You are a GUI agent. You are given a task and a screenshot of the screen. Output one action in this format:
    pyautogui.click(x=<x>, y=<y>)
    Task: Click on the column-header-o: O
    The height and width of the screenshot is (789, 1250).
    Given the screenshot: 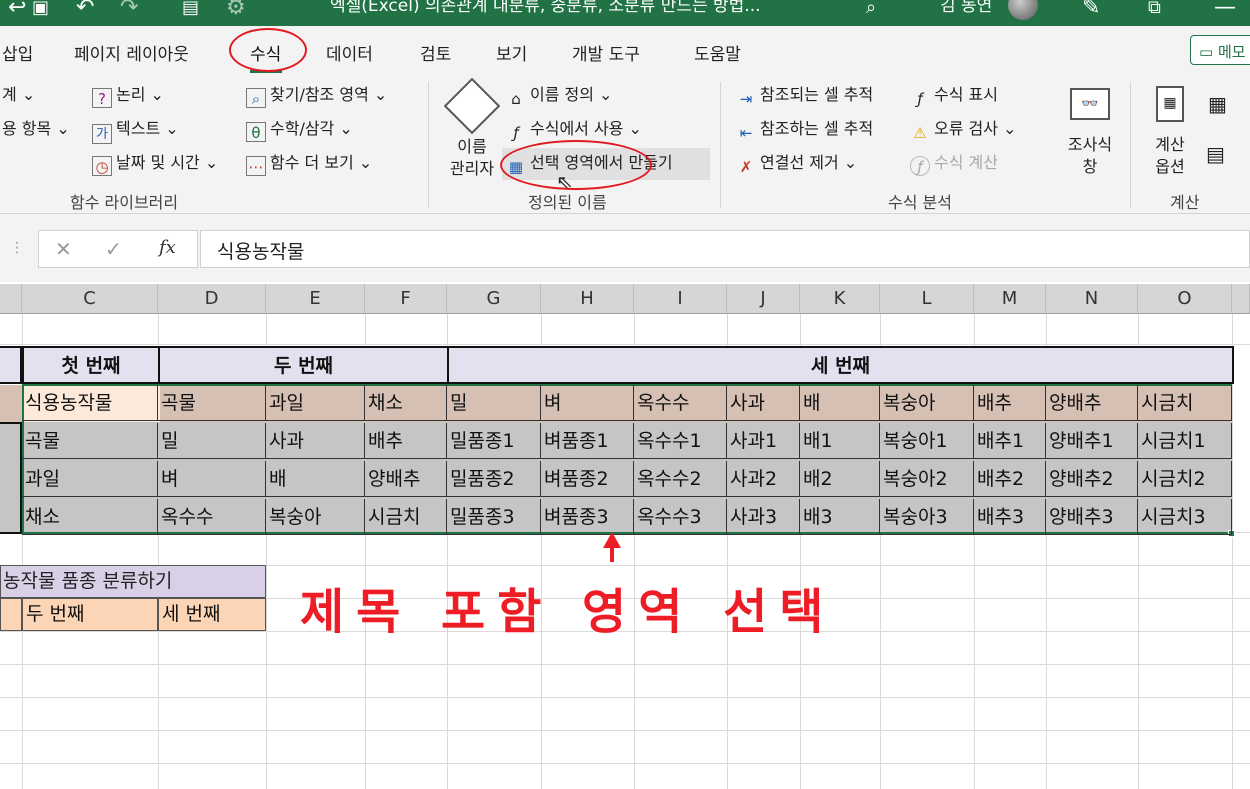 What is the action you would take?
    pyautogui.click(x=1185, y=299)
    